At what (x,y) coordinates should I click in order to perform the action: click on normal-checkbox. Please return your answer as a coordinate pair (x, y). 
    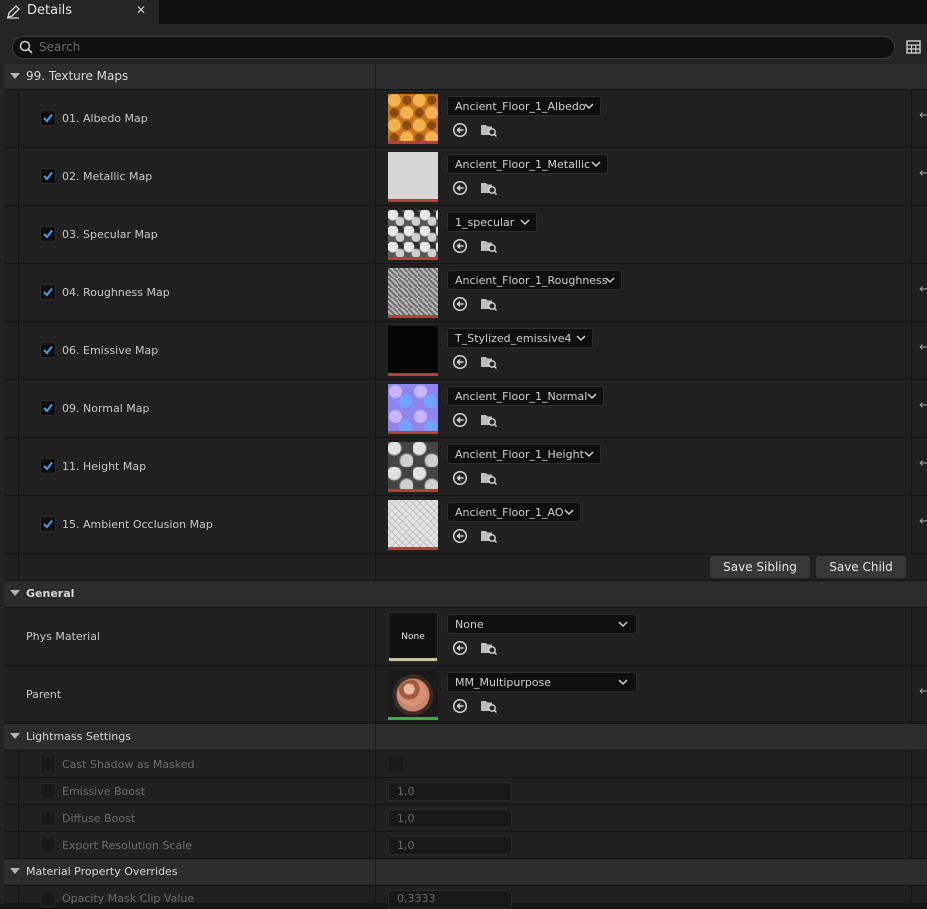
    Looking at the image, I should click on (48, 408).